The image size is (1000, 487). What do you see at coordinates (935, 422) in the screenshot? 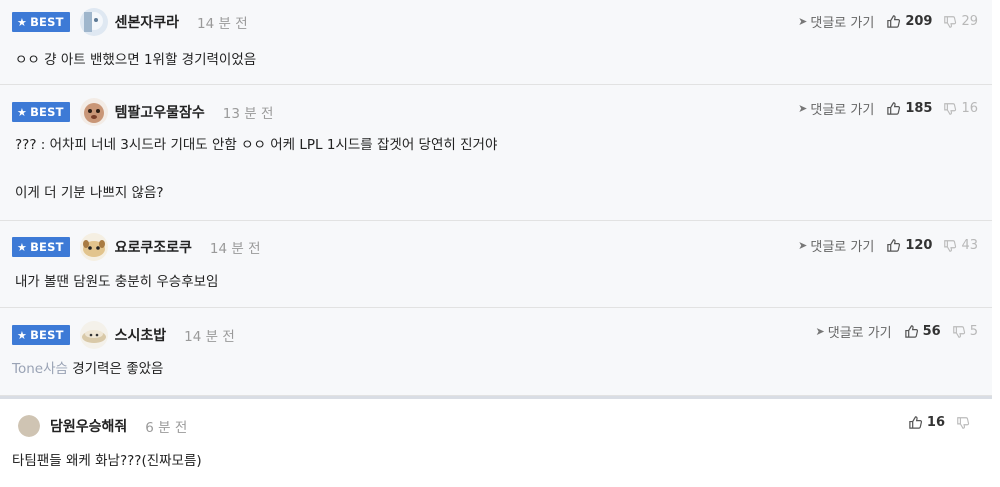
I see `upvote-count: 16` at bounding box center [935, 422].